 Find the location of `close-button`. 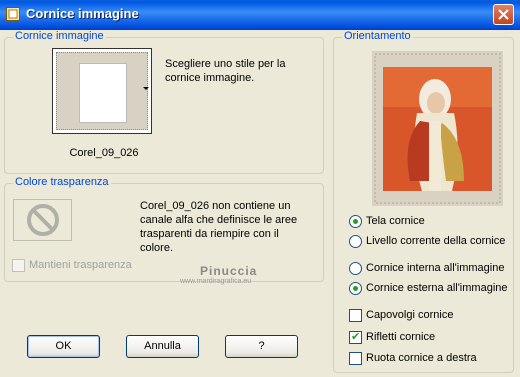

close-button is located at coordinates (503, 14).